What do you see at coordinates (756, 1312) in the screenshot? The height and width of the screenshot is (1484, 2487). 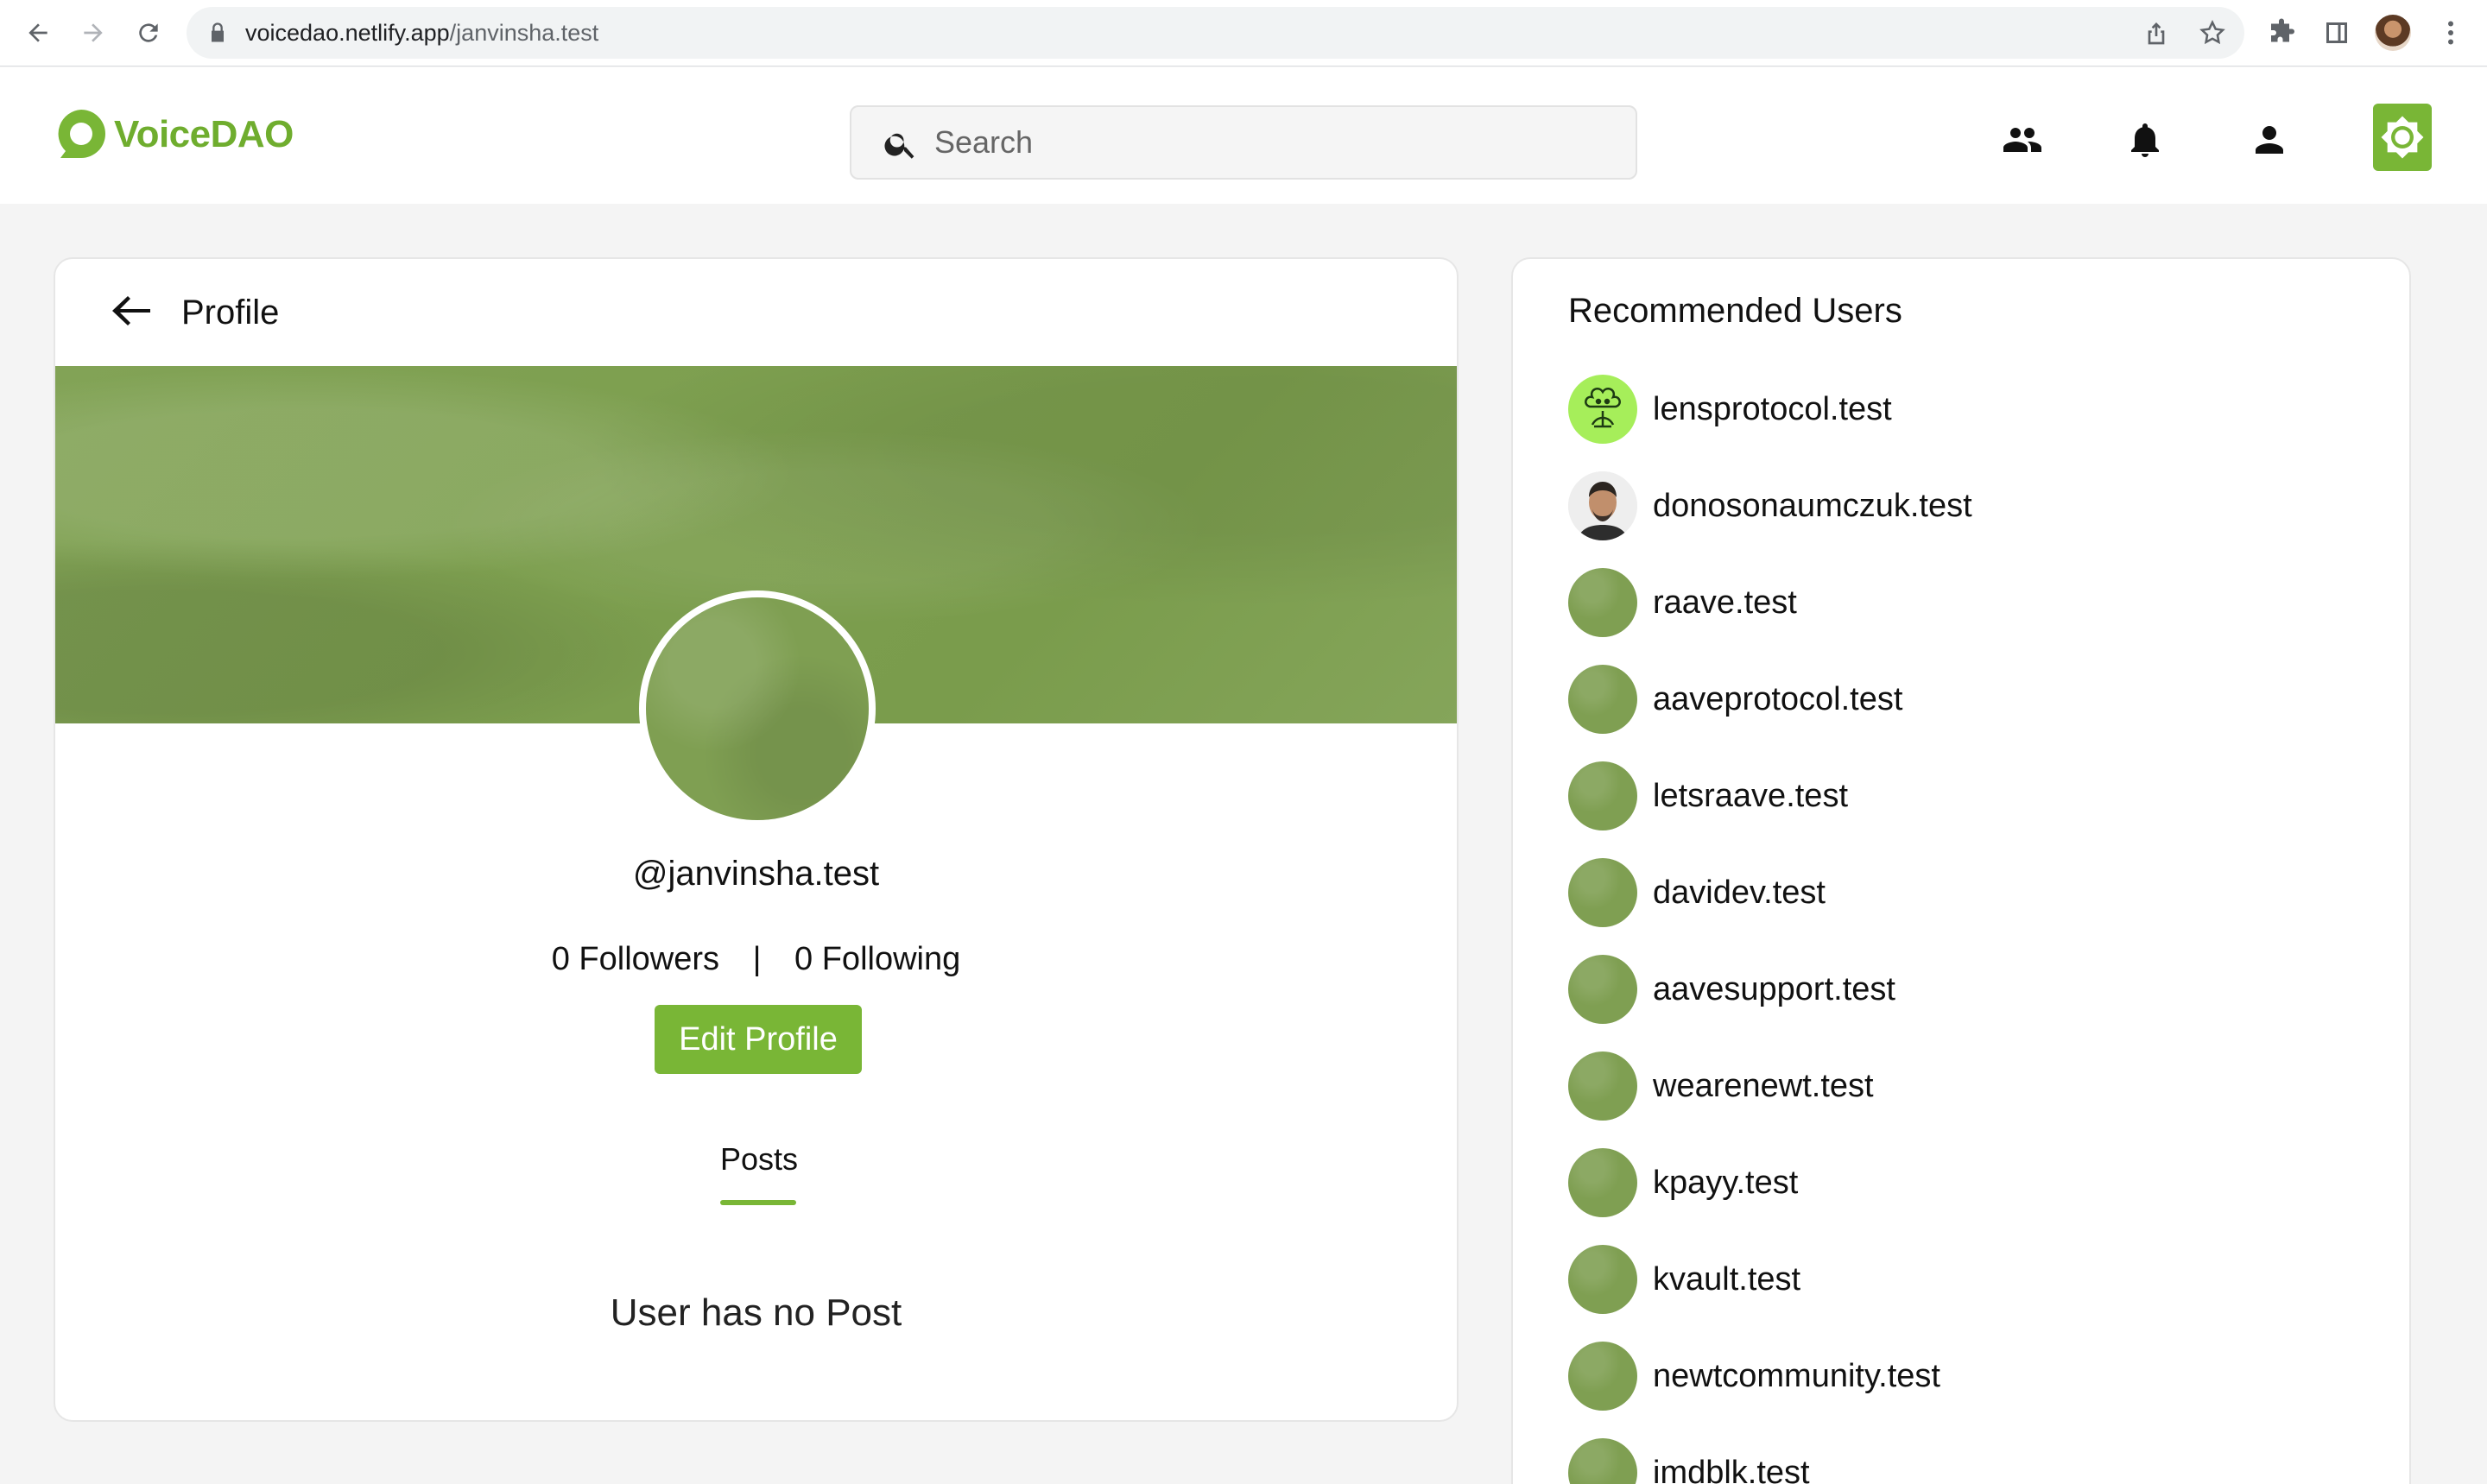 I see `empty-posts-message: User has no Post` at bounding box center [756, 1312].